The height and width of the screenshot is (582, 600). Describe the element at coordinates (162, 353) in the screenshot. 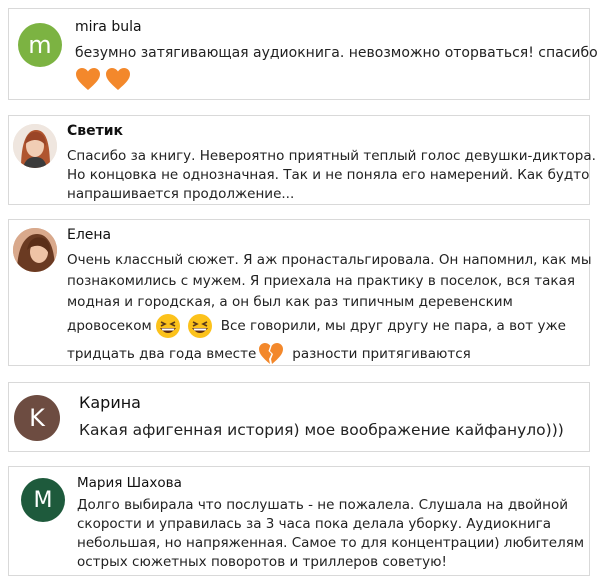

I see `comment-line: тридцать два года вместе` at that location.